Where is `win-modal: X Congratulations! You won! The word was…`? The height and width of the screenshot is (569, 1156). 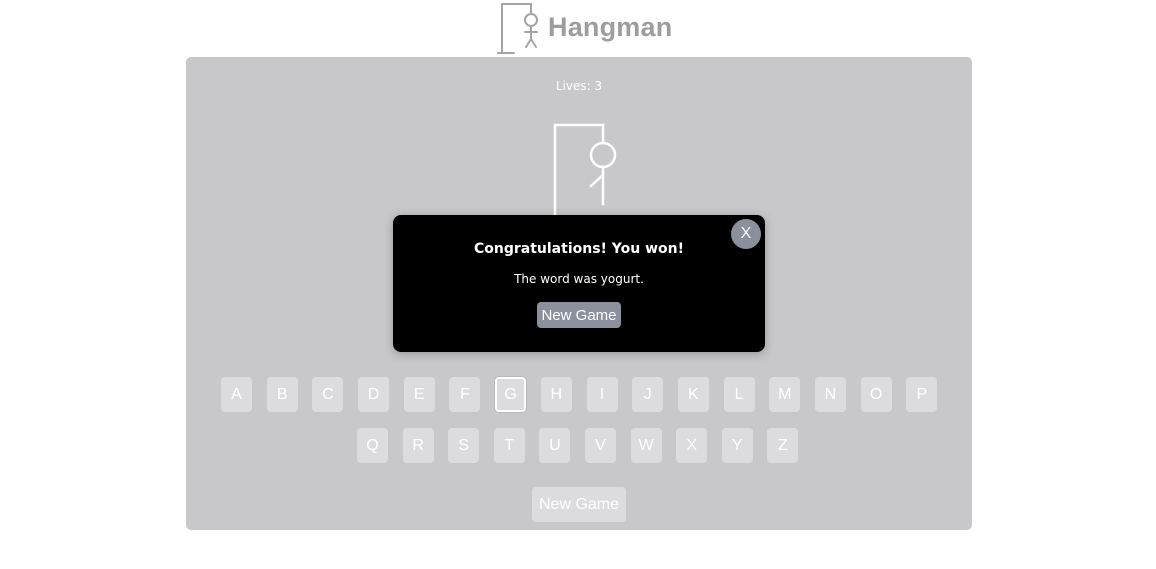
win-modal: X Congratulations! You won! The word was… is located at coordinates (579, 283).